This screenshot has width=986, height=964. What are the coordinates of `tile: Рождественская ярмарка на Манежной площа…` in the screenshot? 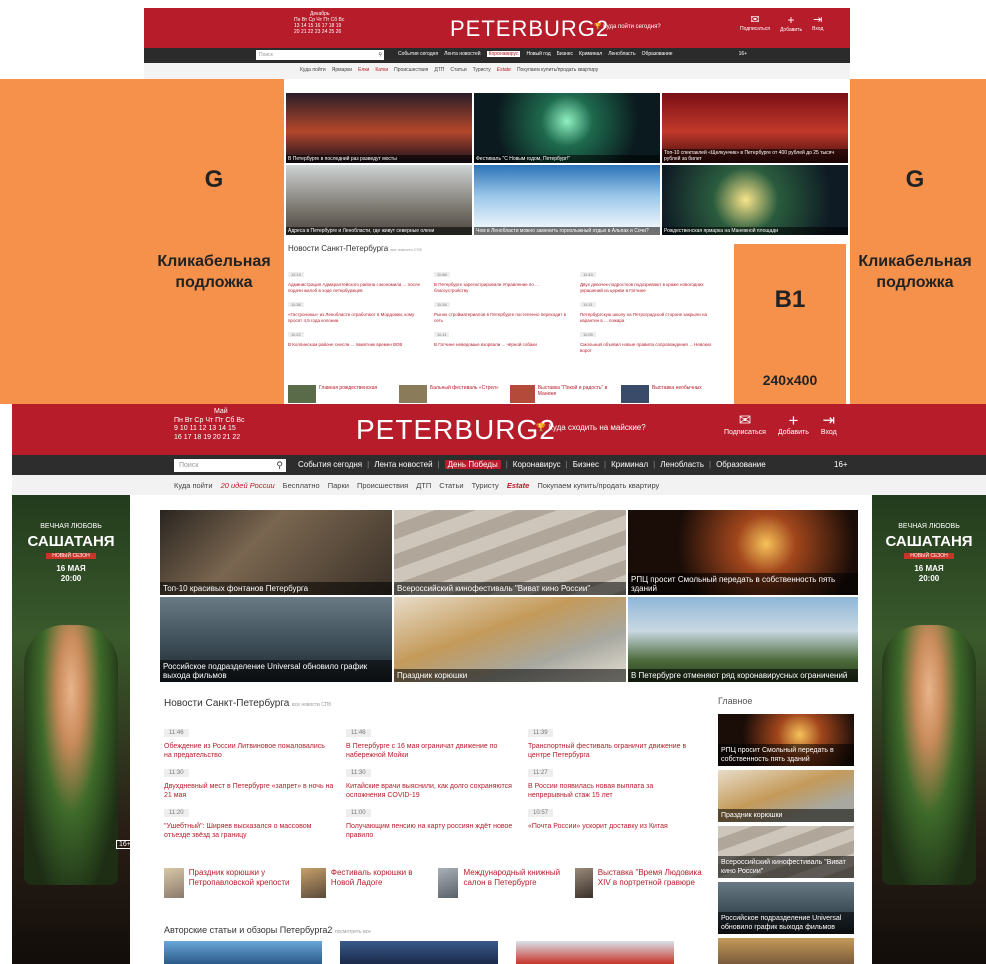 It's located at (755, 200).